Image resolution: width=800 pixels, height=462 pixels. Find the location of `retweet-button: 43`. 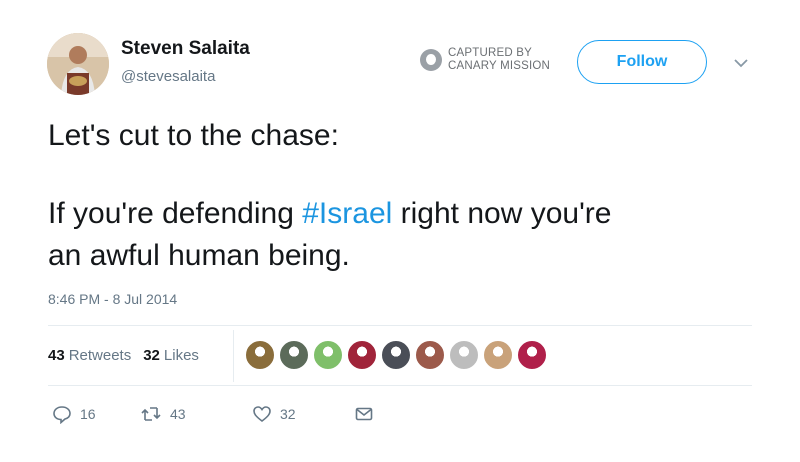

retweet-button: 43 is located at coordinates (196, 414).